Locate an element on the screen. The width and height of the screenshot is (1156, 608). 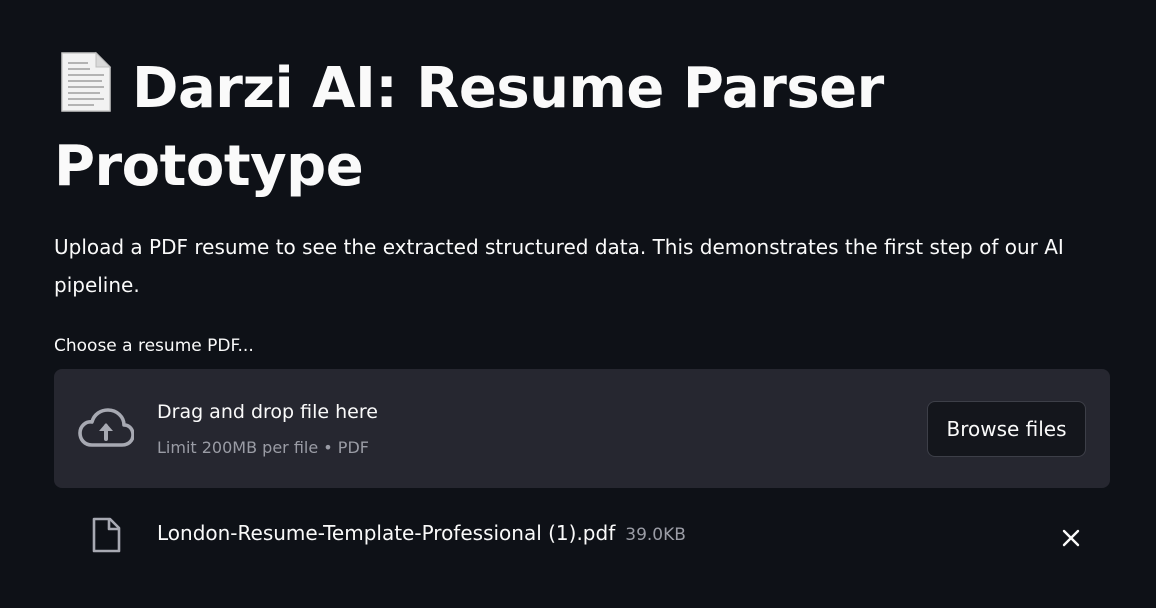
browse-files-button: Browse files is located at coordinates (1006, 429).